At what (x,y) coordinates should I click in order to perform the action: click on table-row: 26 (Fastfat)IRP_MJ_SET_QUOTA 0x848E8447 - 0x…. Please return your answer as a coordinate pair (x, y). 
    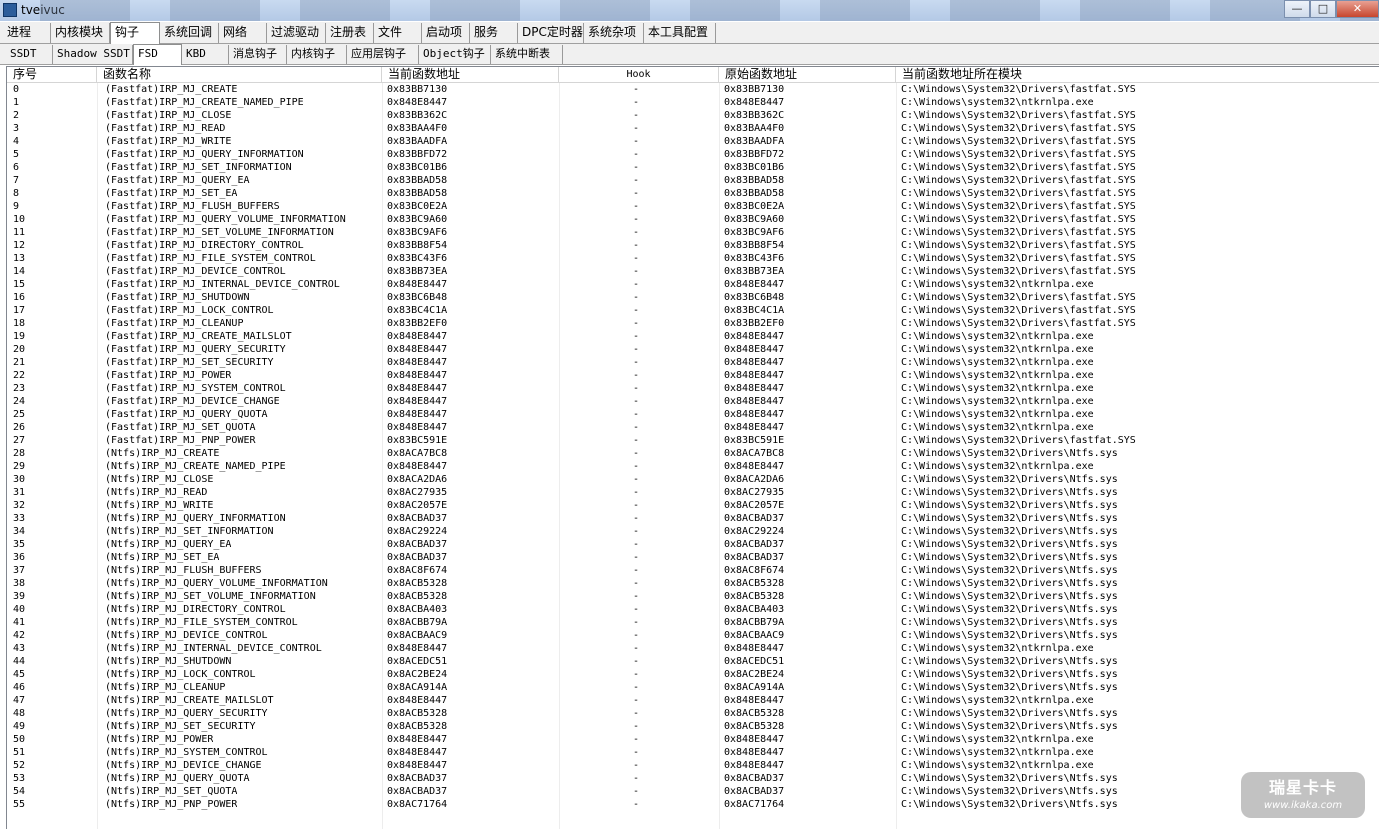
    Looking at the image, I should click on (693, 427).